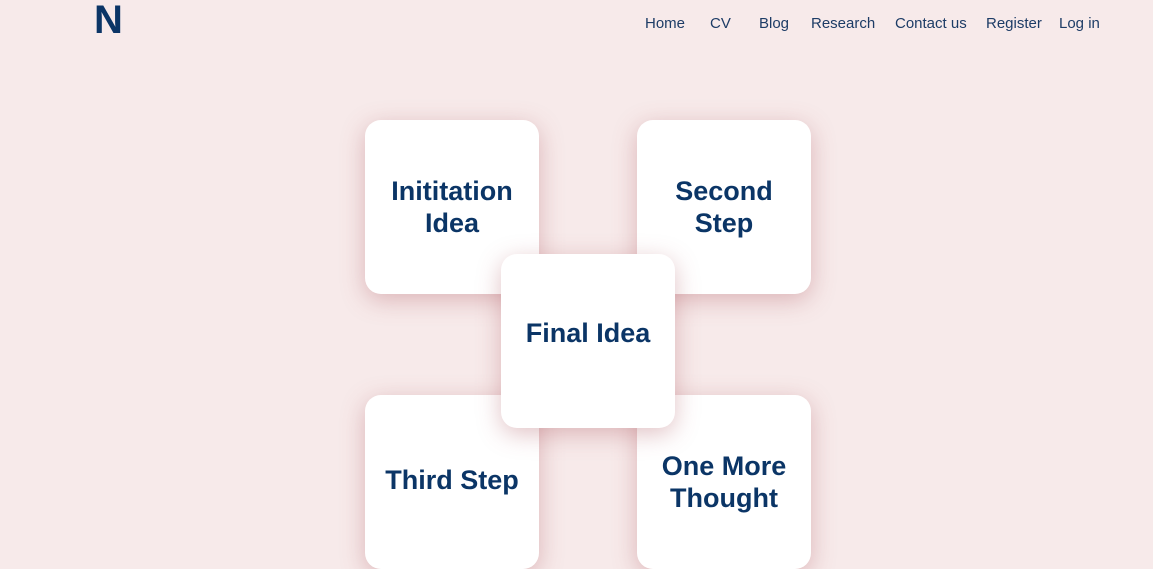 This screenshot has height=569, width=1153. I want to click on nav-cv-link: CV, so click(720, 25).